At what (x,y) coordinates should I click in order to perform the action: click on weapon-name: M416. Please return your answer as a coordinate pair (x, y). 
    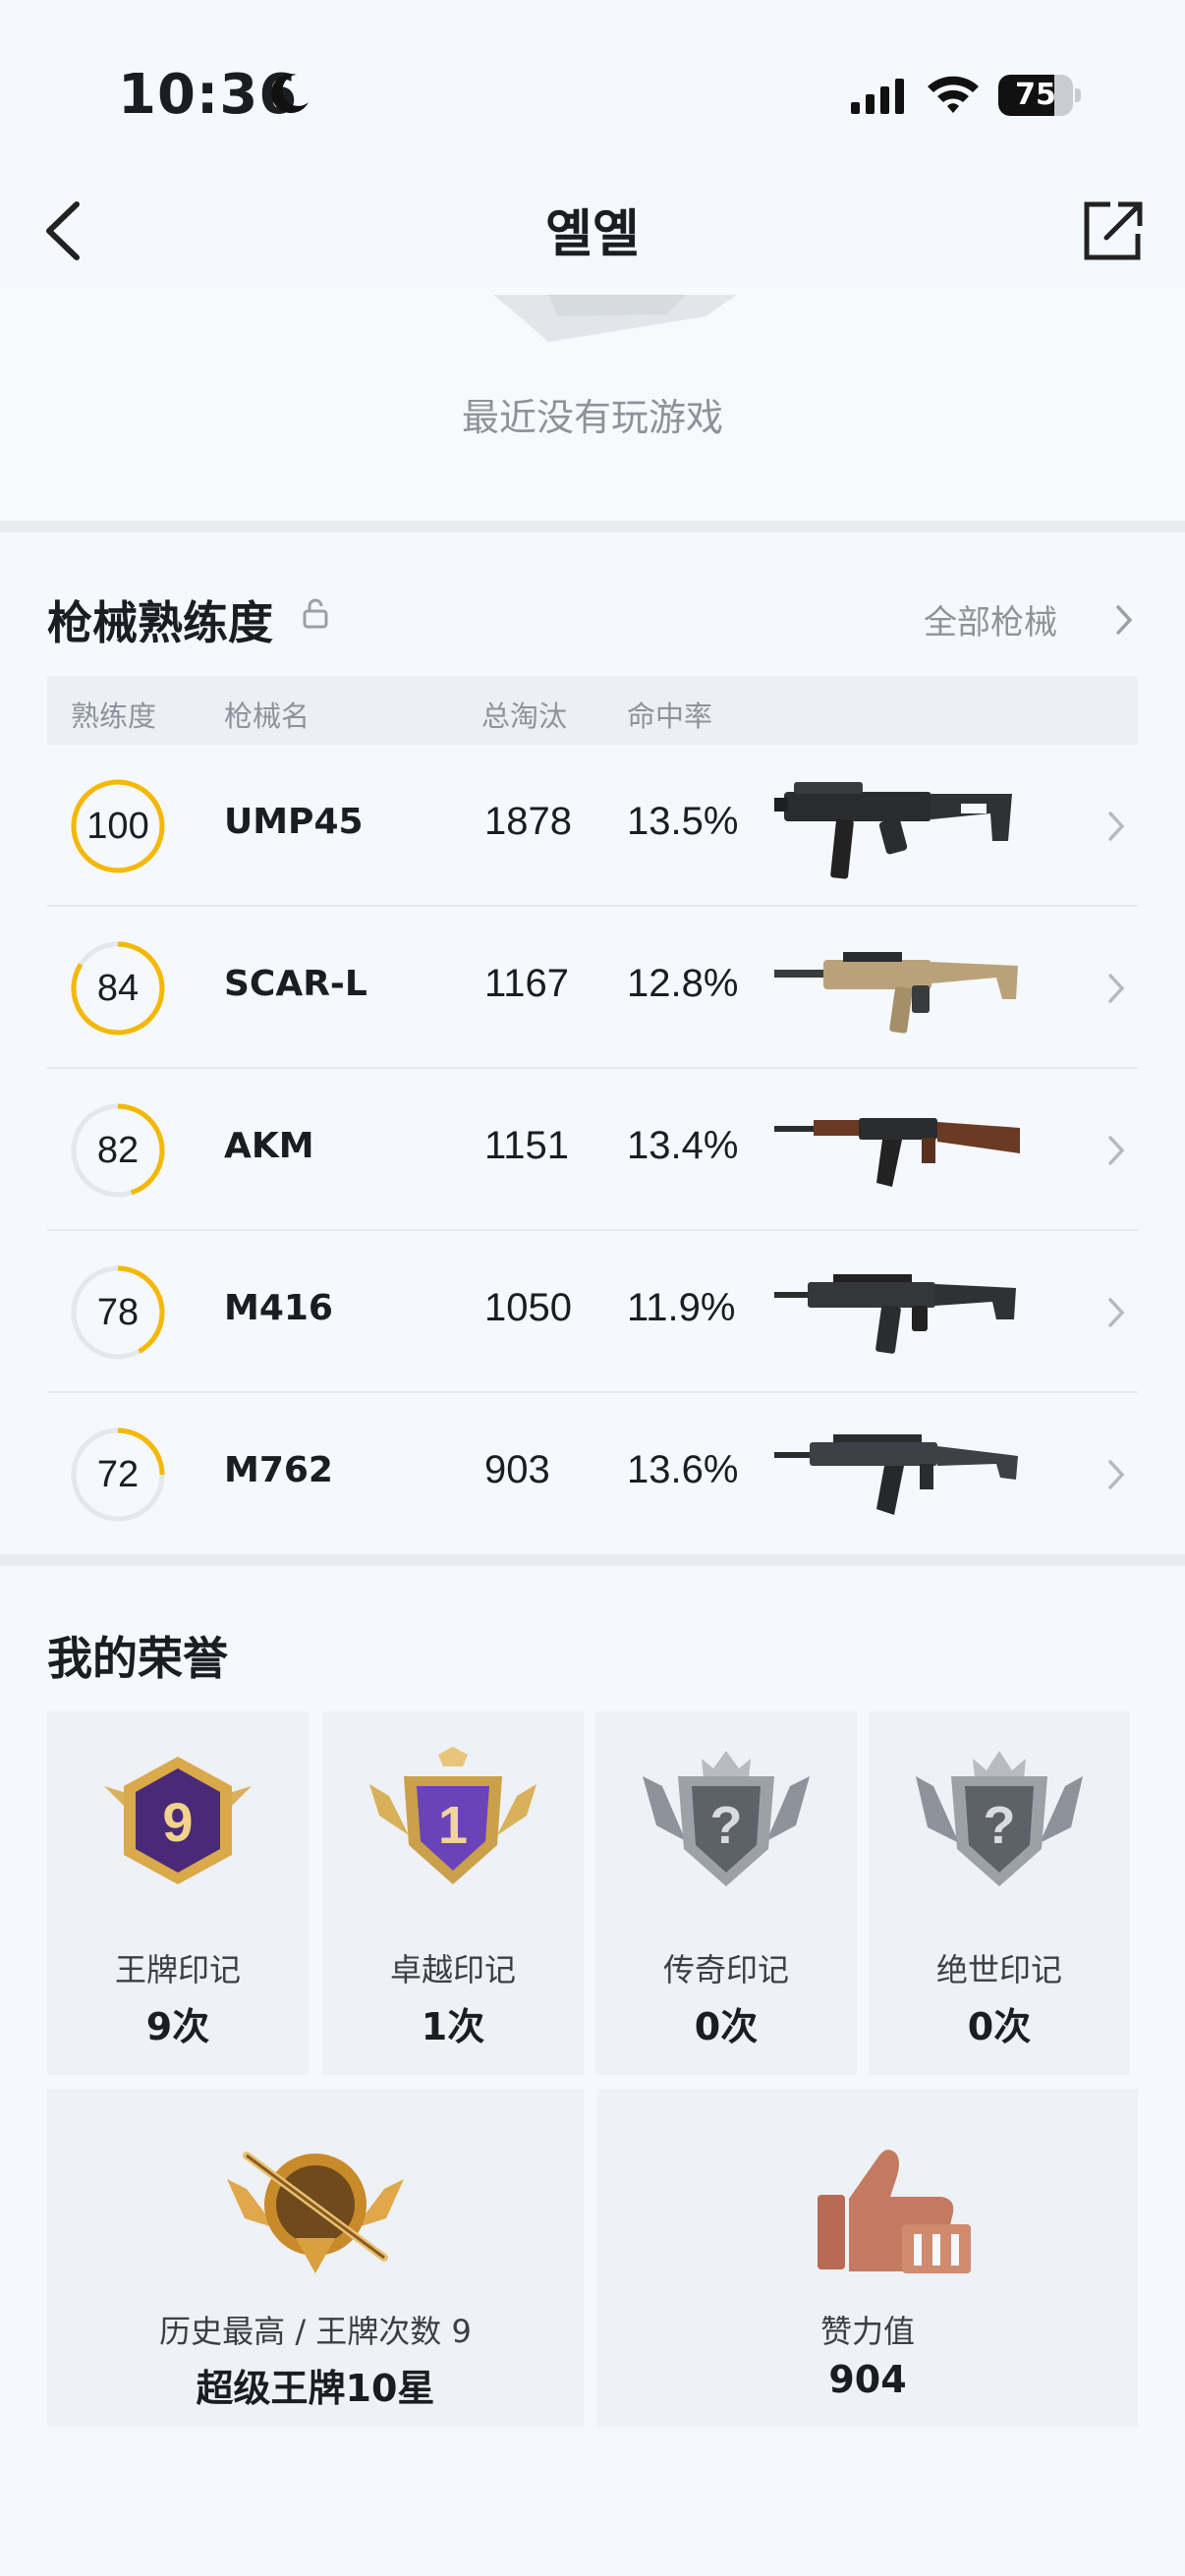
    Looking at the image, I should click on (279, 1308).